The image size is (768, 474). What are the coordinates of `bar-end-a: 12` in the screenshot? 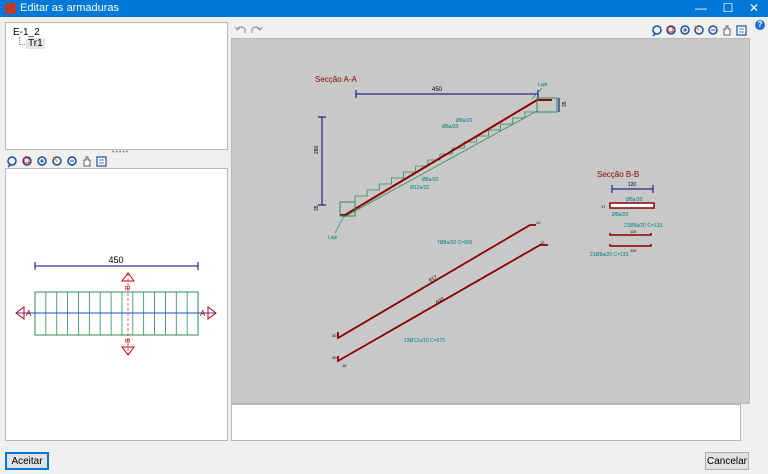 It's located at (538, 222).